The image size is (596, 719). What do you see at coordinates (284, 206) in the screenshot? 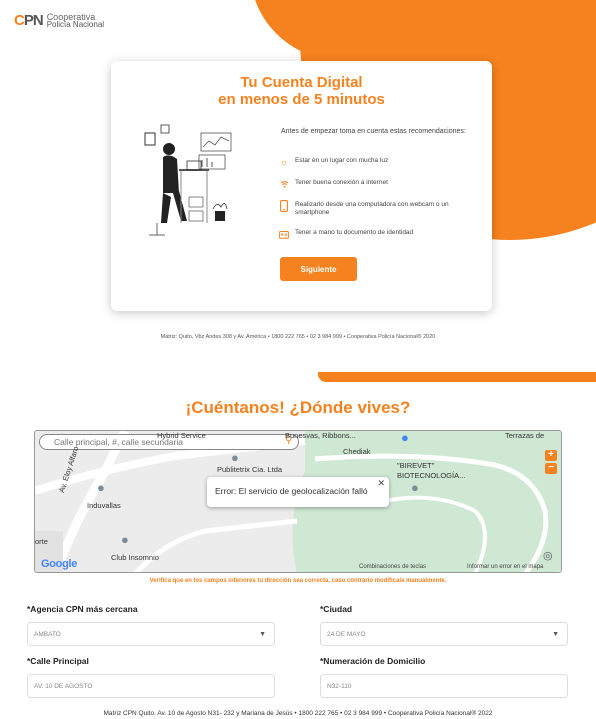
I see `phone-icon` at bounding box center [284, 206].